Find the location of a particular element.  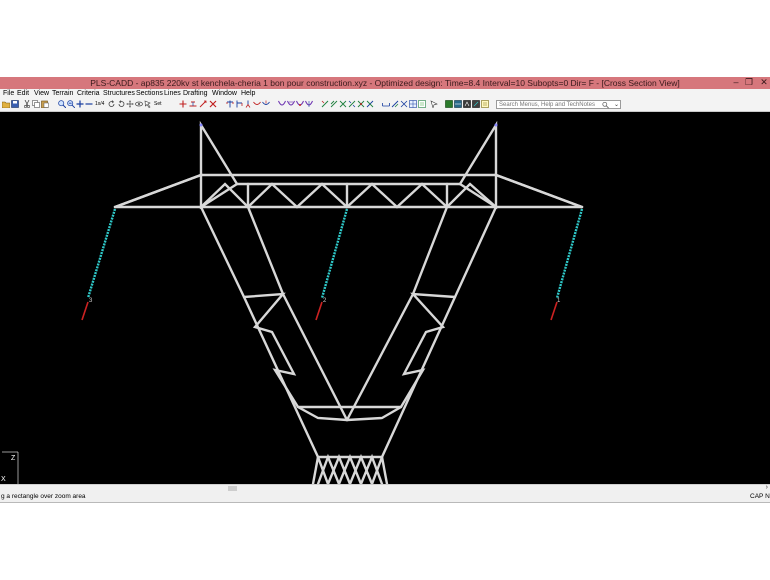

layer-icon is located at coordinates (422, 104).